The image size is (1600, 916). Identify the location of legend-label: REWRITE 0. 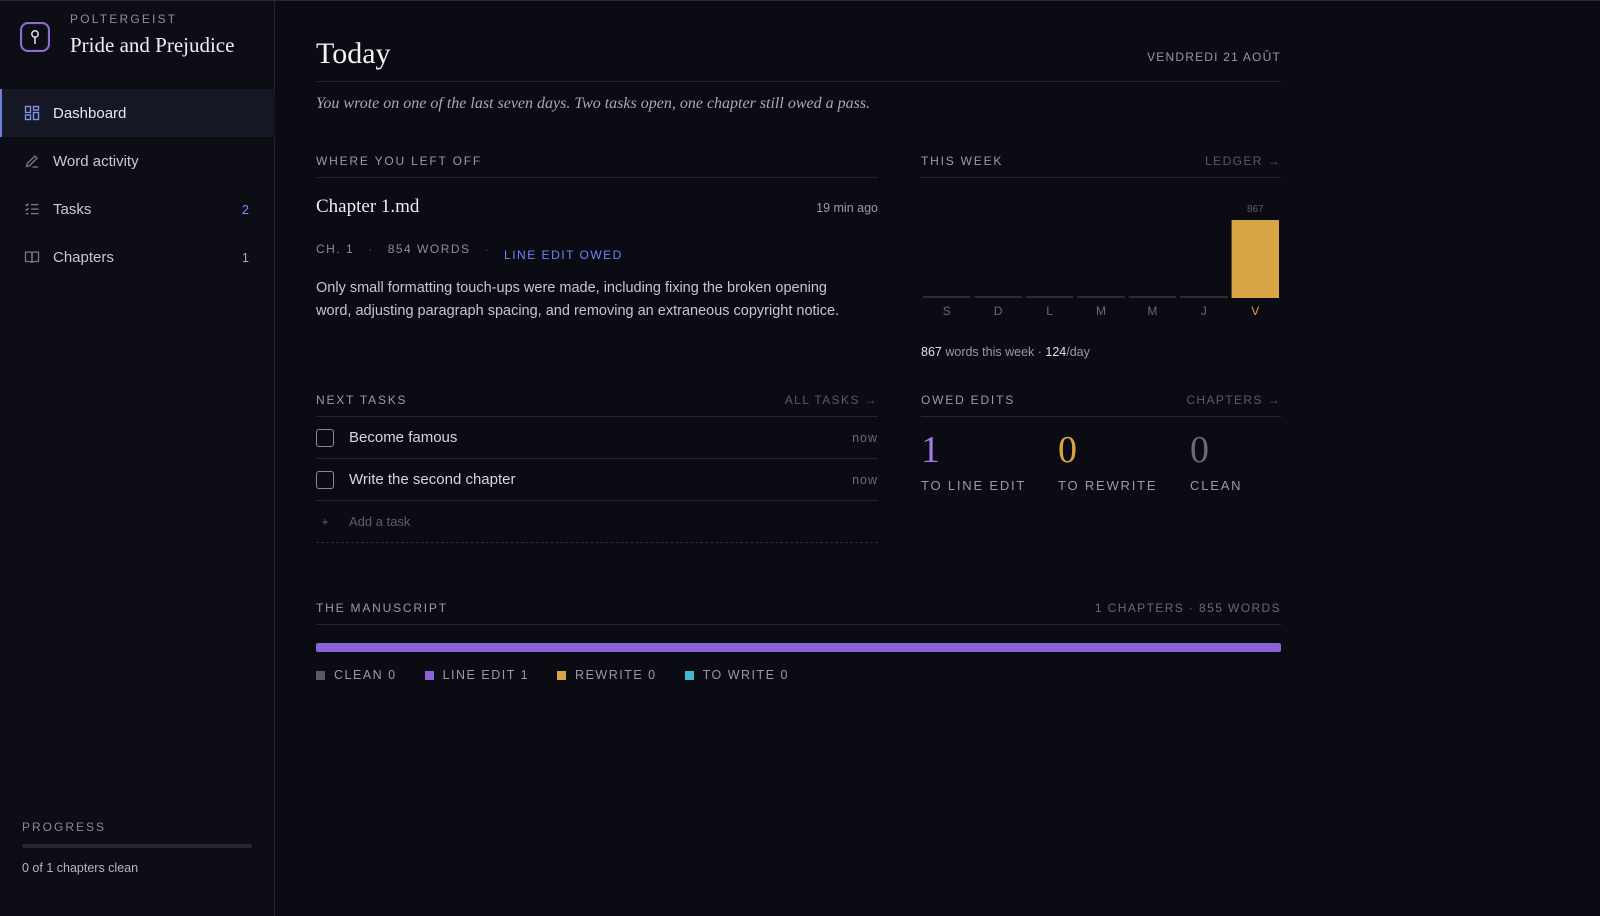
(616, 675).